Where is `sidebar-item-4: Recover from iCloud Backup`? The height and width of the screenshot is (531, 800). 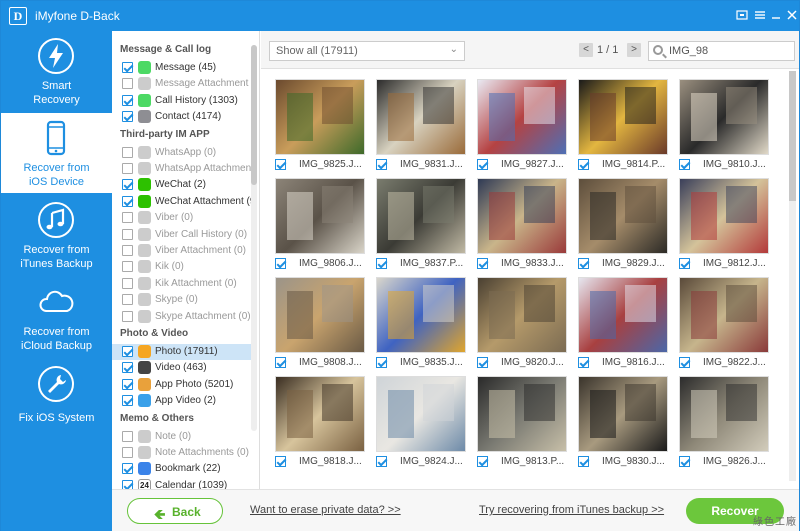
sidebar-item-4: Recover from iCloud Backup is located at coordinates (56, 317).